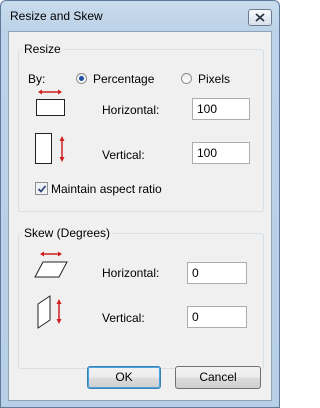  I want to click on skew-vertical-label: Vertical:, so click(123, 318).